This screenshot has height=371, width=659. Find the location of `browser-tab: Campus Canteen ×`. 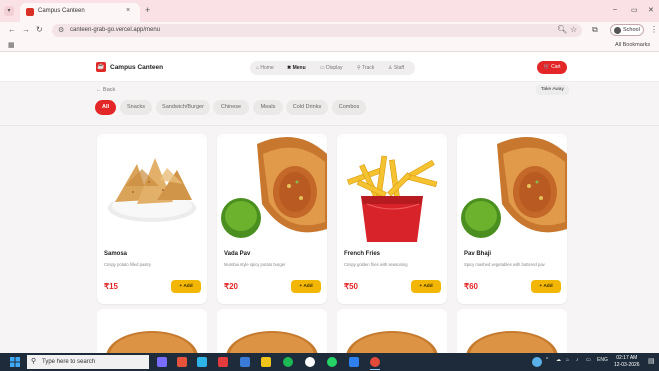

browser-tab: Campus Canteen × is located at coordinates (80, 12).